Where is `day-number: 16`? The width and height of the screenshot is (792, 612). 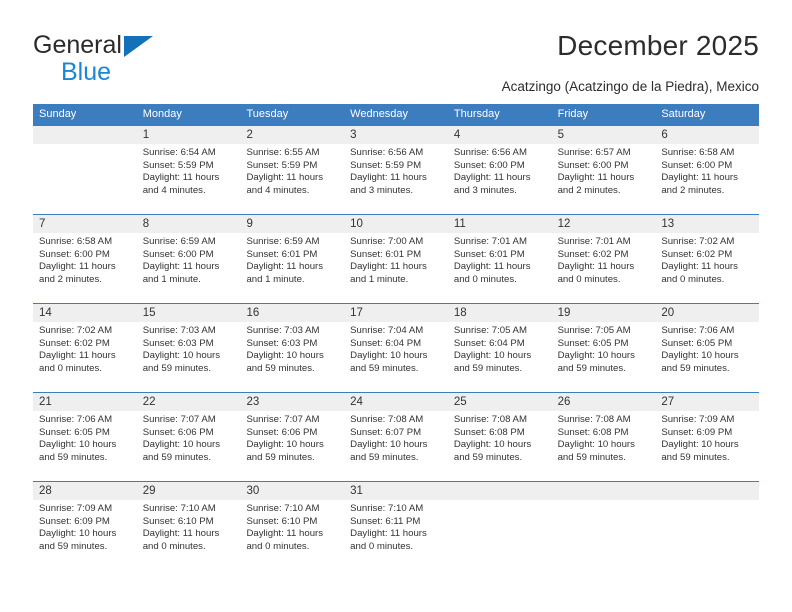
day-number: 16 is located at coordinates (292, 313).